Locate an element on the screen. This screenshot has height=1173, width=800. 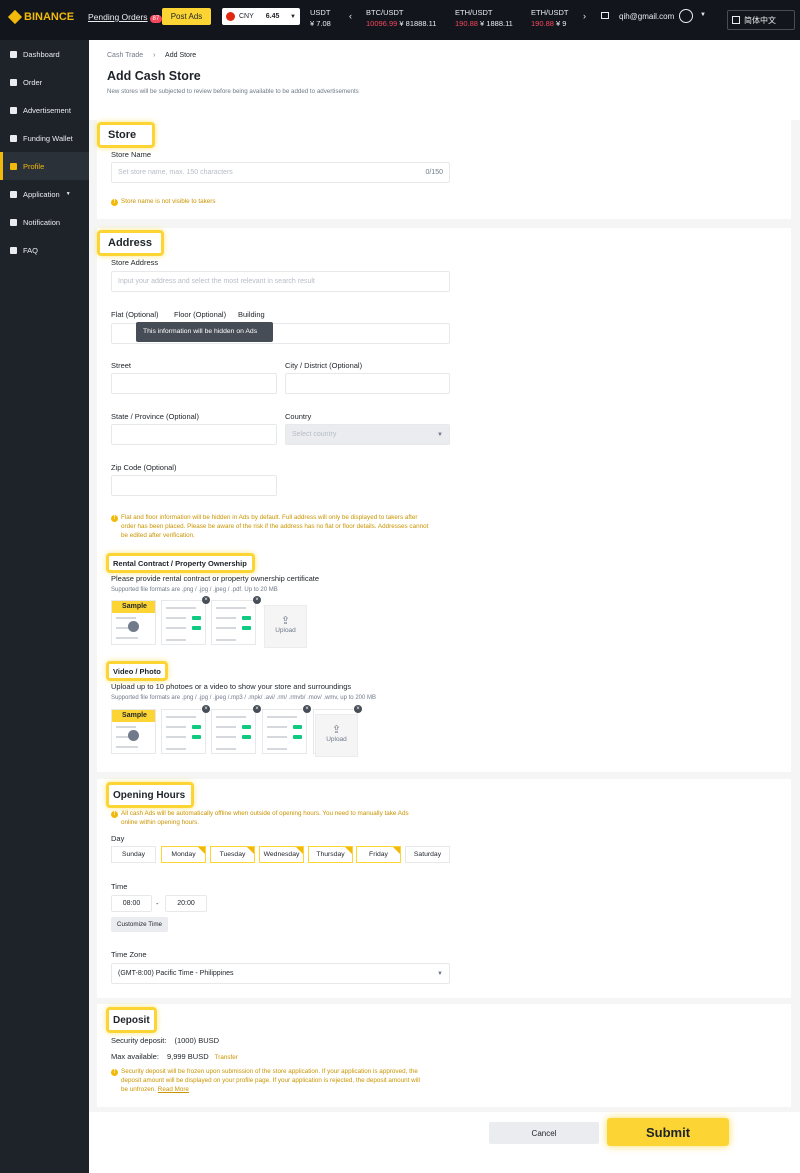
customize-time-button: Customize Time is located at coordinates (139, 924).